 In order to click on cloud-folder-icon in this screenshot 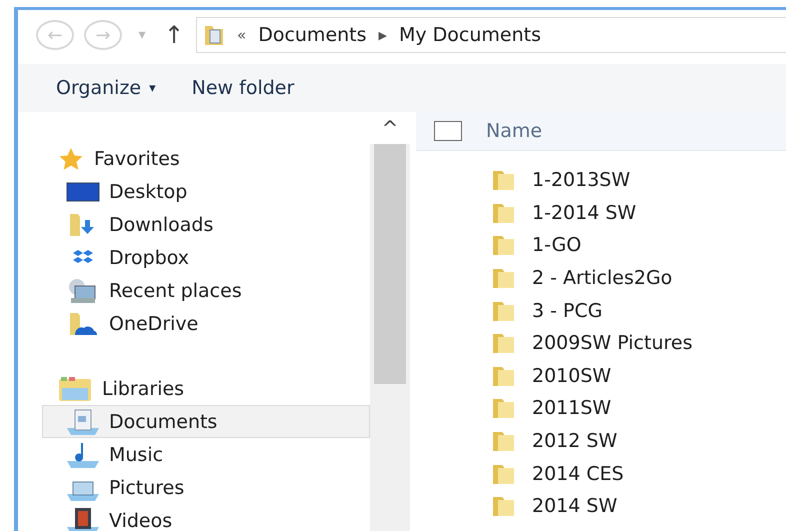, I will do `click(83, 323)`.